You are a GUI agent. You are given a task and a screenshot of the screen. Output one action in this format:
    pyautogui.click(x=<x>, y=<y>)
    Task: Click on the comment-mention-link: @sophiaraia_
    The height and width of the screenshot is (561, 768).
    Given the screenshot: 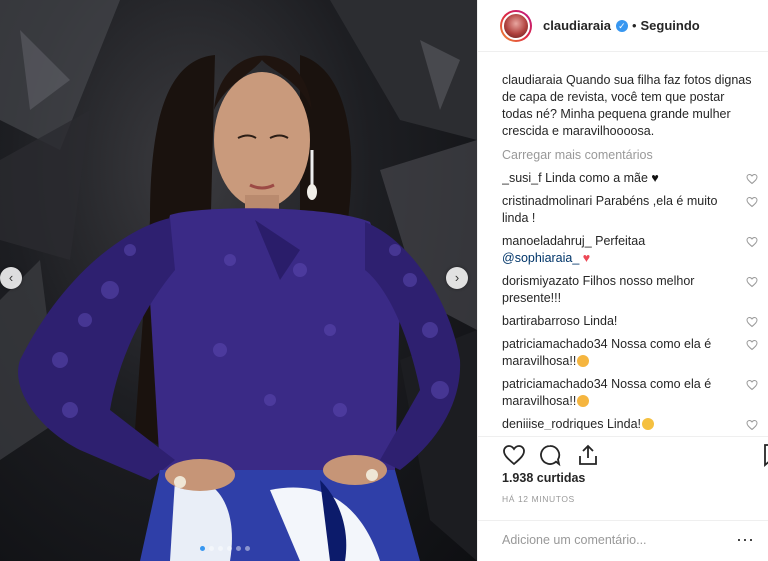 What is the action you would take?
    pyautogui.click(x=540, y=258)
    